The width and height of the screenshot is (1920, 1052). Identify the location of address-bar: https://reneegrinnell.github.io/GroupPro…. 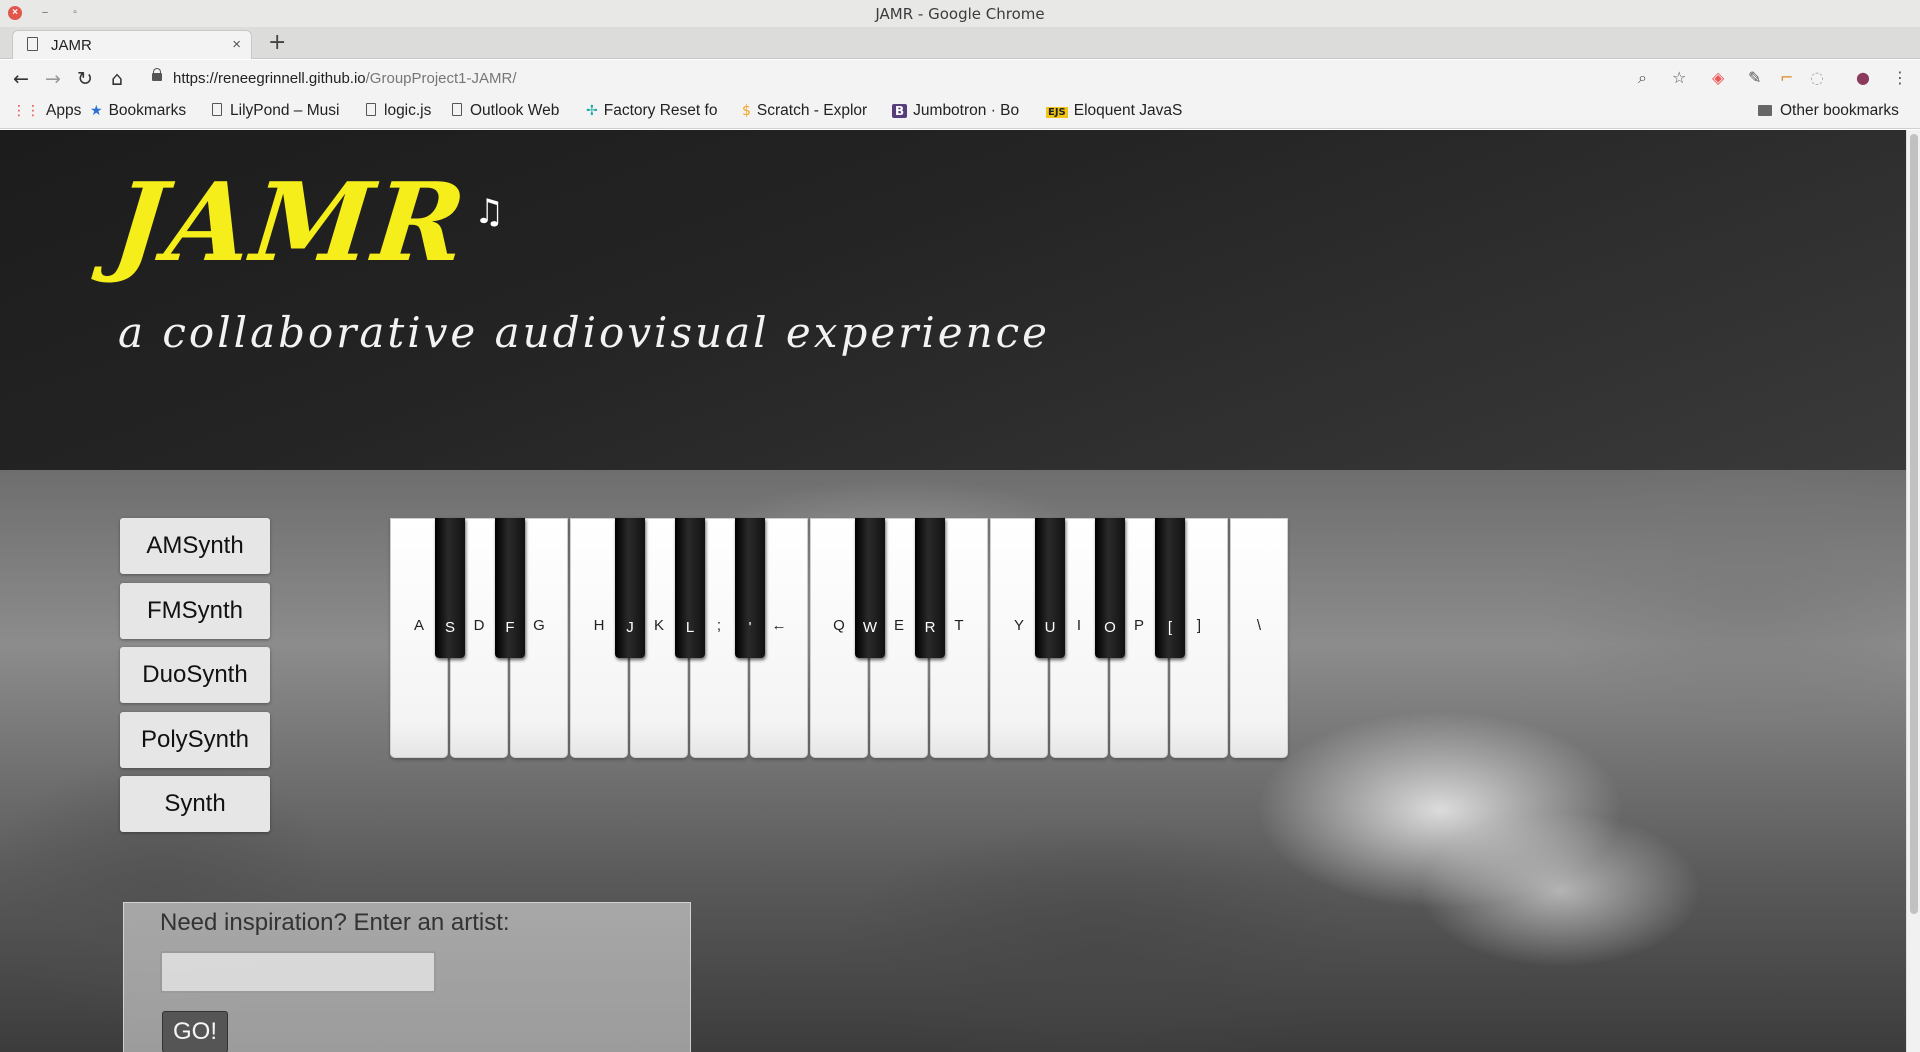
(345, 78).